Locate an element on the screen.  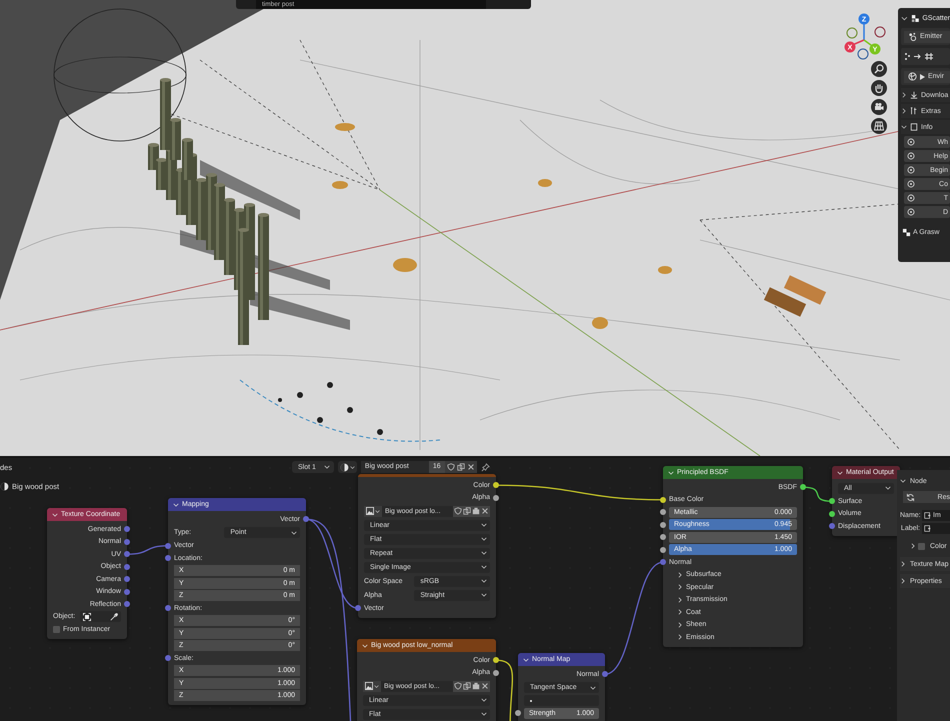
magnifier-icon is located at coordinates (879, 69).